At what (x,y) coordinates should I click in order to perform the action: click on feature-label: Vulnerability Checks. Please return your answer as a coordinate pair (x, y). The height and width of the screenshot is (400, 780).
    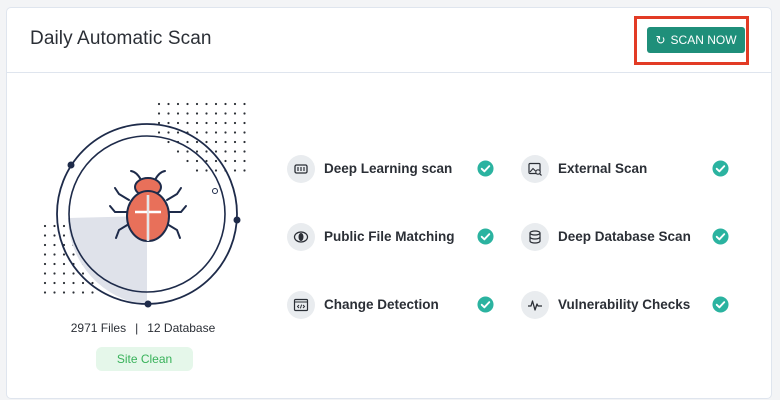
    Looking at the image, I should click on (624, 304).